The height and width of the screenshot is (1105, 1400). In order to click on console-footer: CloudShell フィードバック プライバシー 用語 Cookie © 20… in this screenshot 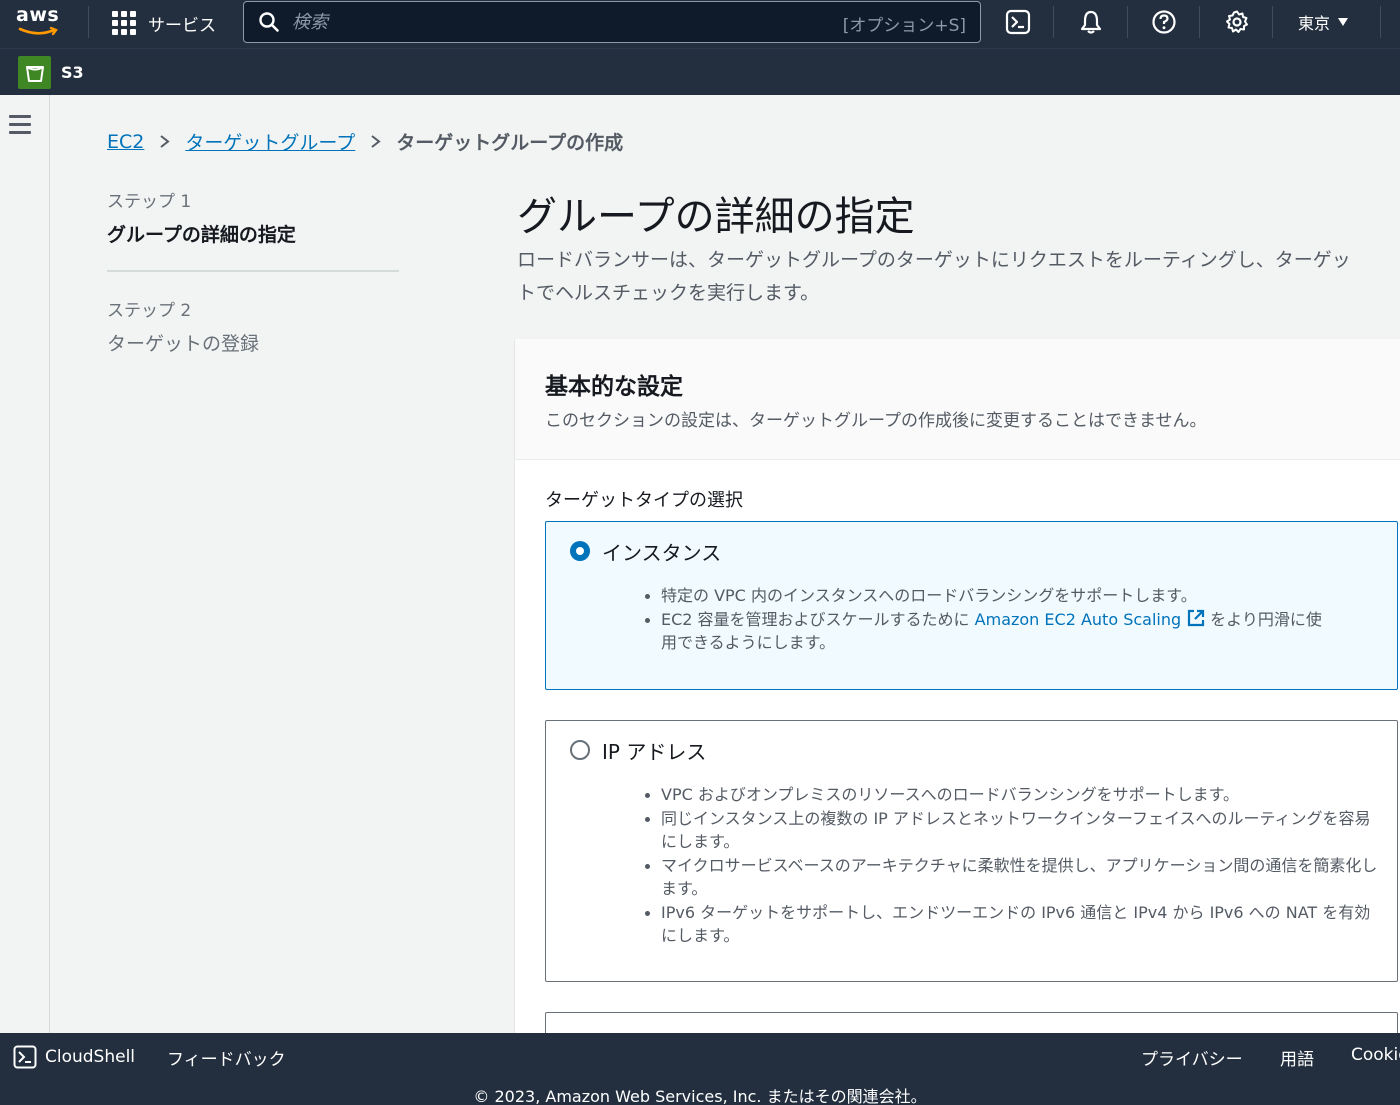, I will do `click(700, 1069)`.